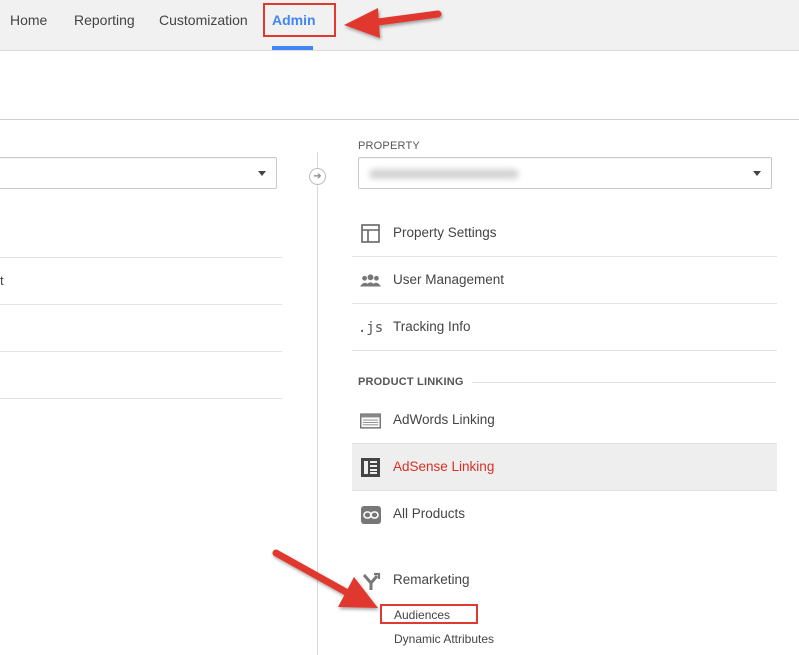 This screenshot has width=799, height=655. I want to click on dynamic-attributes-link: Dynamic Attributes, so click(444, 639).